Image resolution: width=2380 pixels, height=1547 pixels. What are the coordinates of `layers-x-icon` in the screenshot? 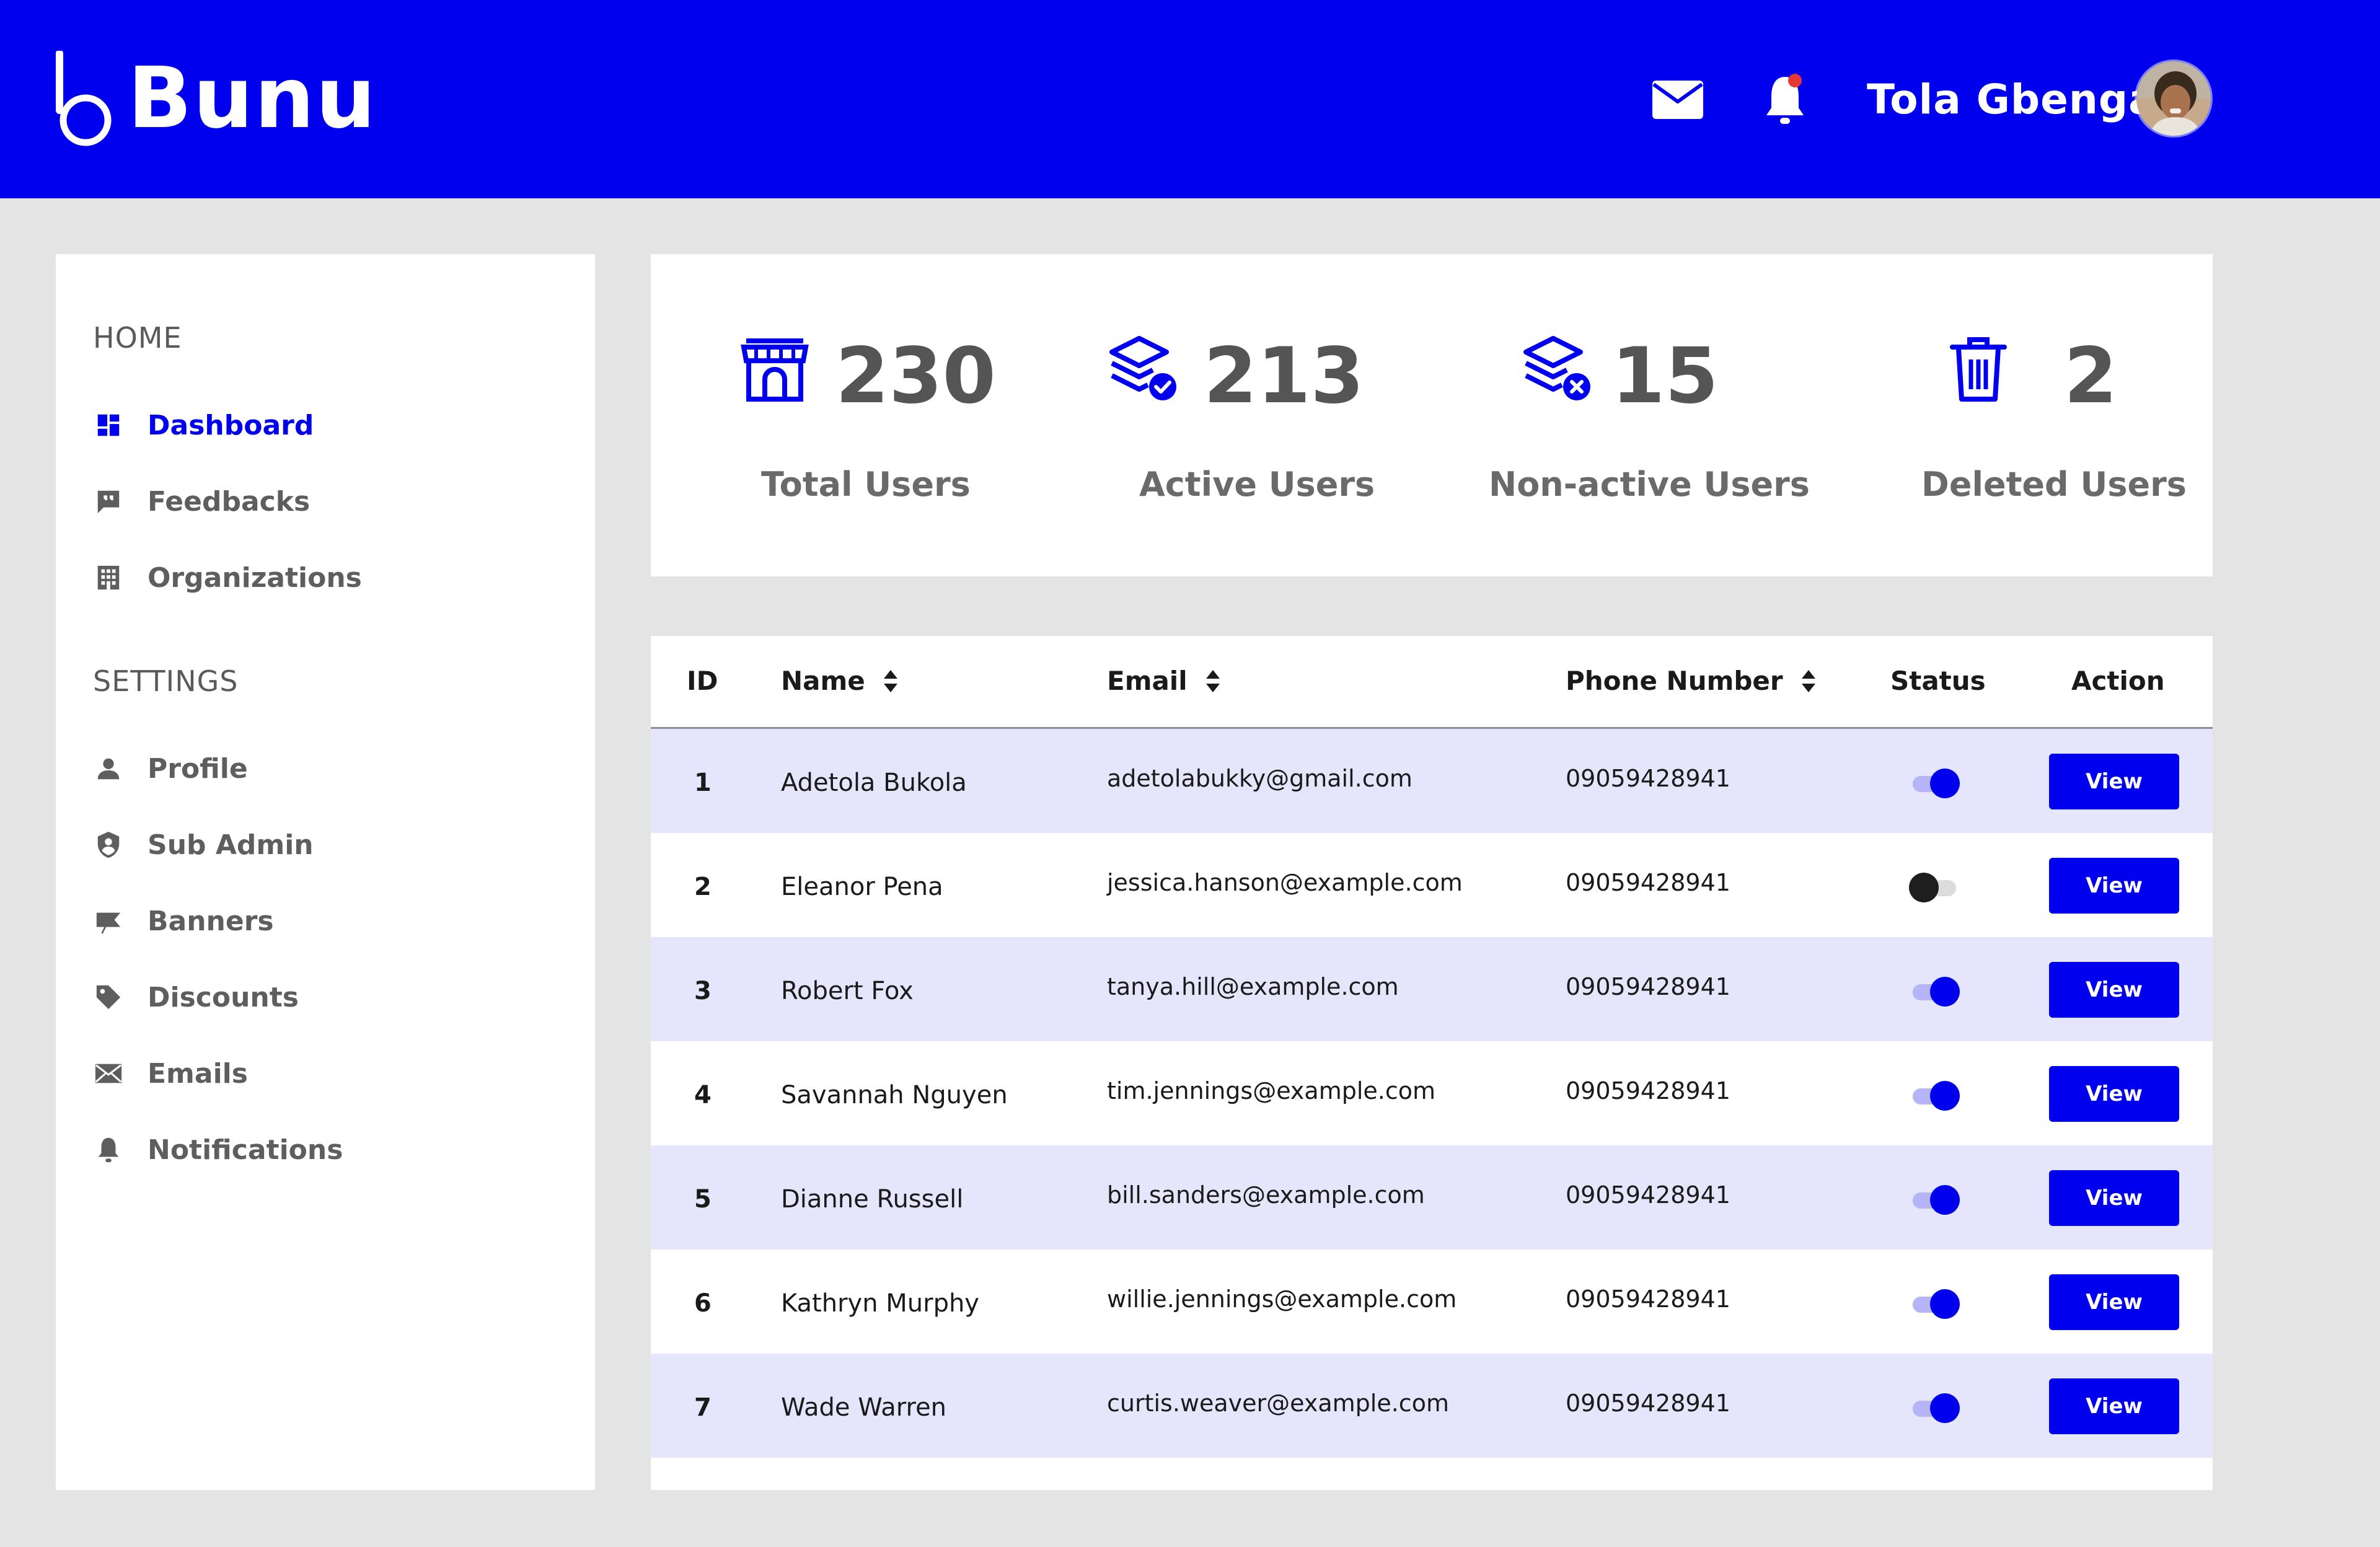 It's located at (1556, 368).